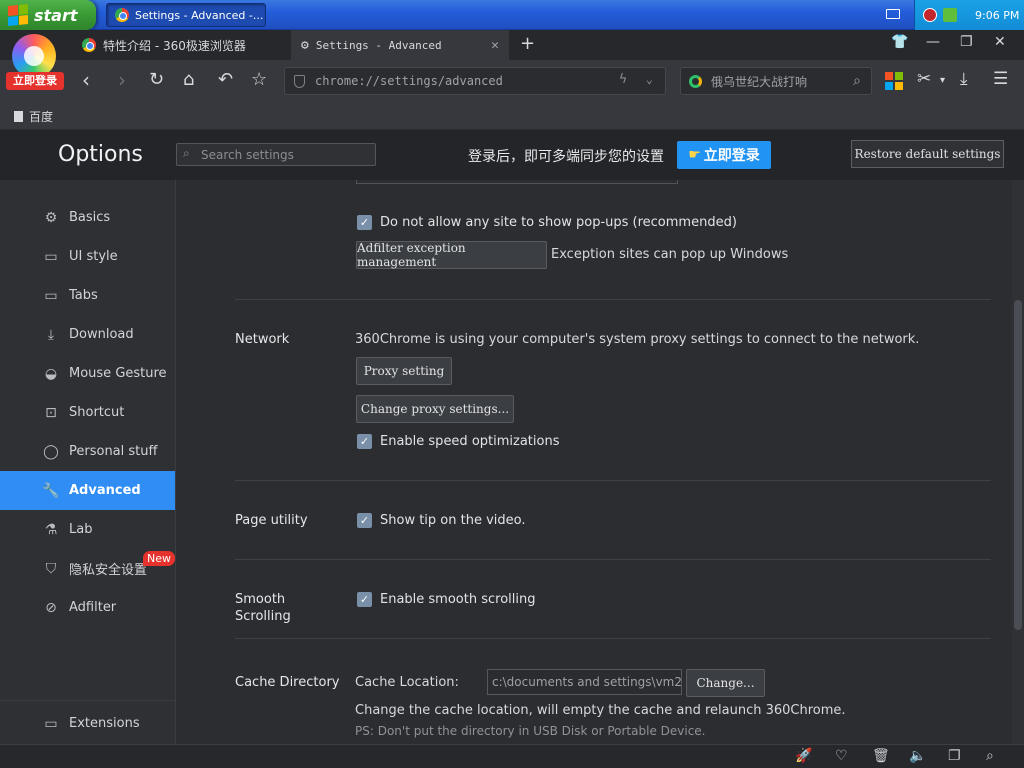 The image size is (1024, 768). I want to click on page-title: Options, so click(100, 154).